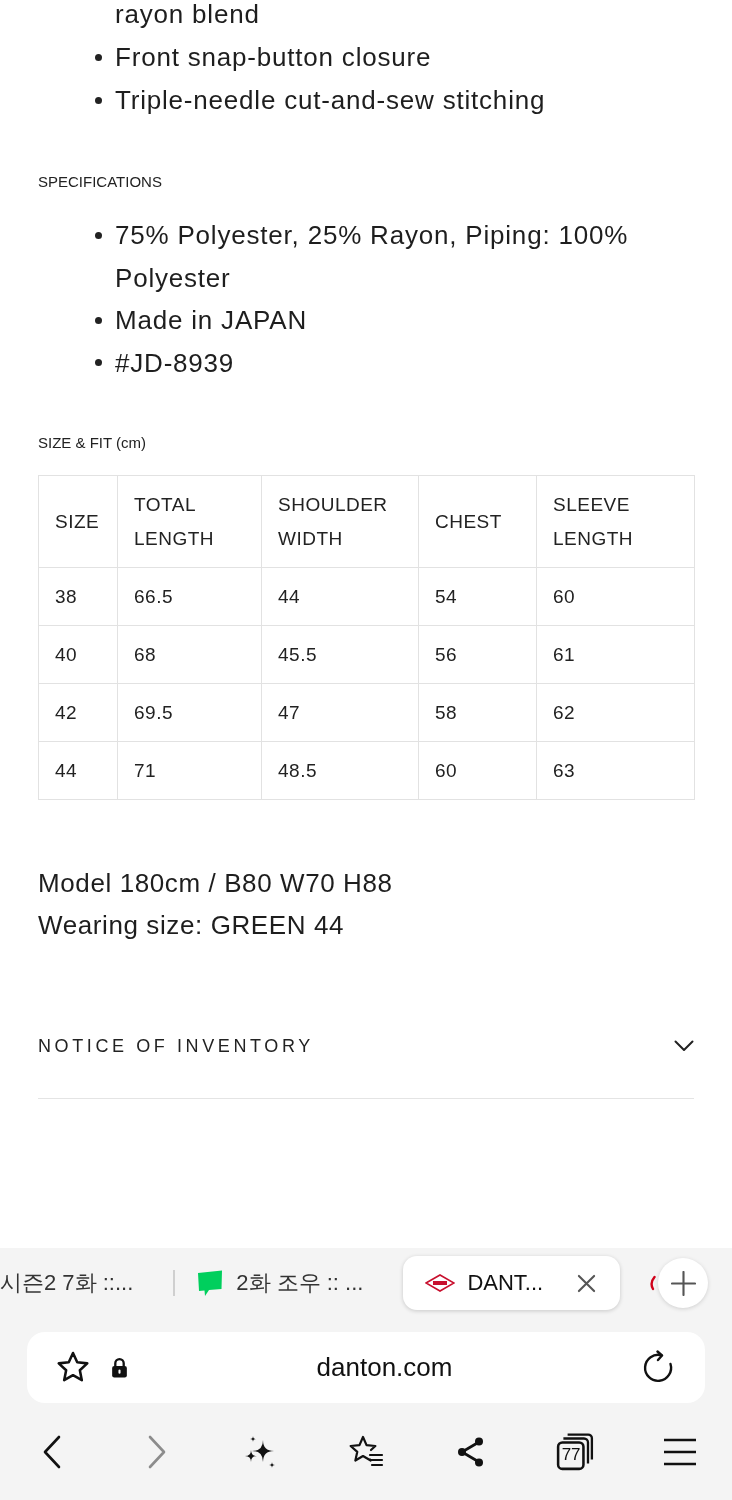 This screenshot has width=732, height=1500. Describe the element at coordinates (340, 521) in the screenshot. I see `column-header: SHOULDER WIDTH` at that location.